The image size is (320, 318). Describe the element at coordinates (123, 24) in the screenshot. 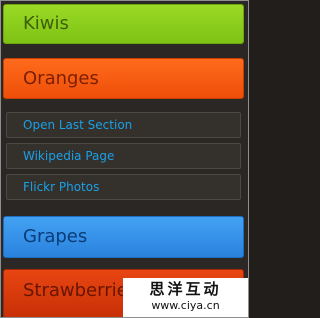

I see `section-kiwis: Kiwis` at that location.